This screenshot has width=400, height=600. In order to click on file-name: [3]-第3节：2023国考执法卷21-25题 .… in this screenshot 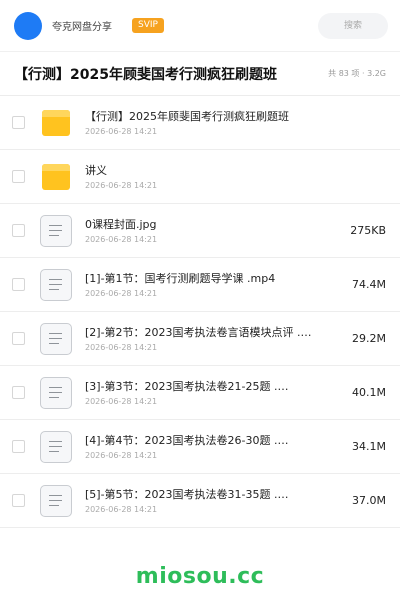, I will do `click(187, 386)`.